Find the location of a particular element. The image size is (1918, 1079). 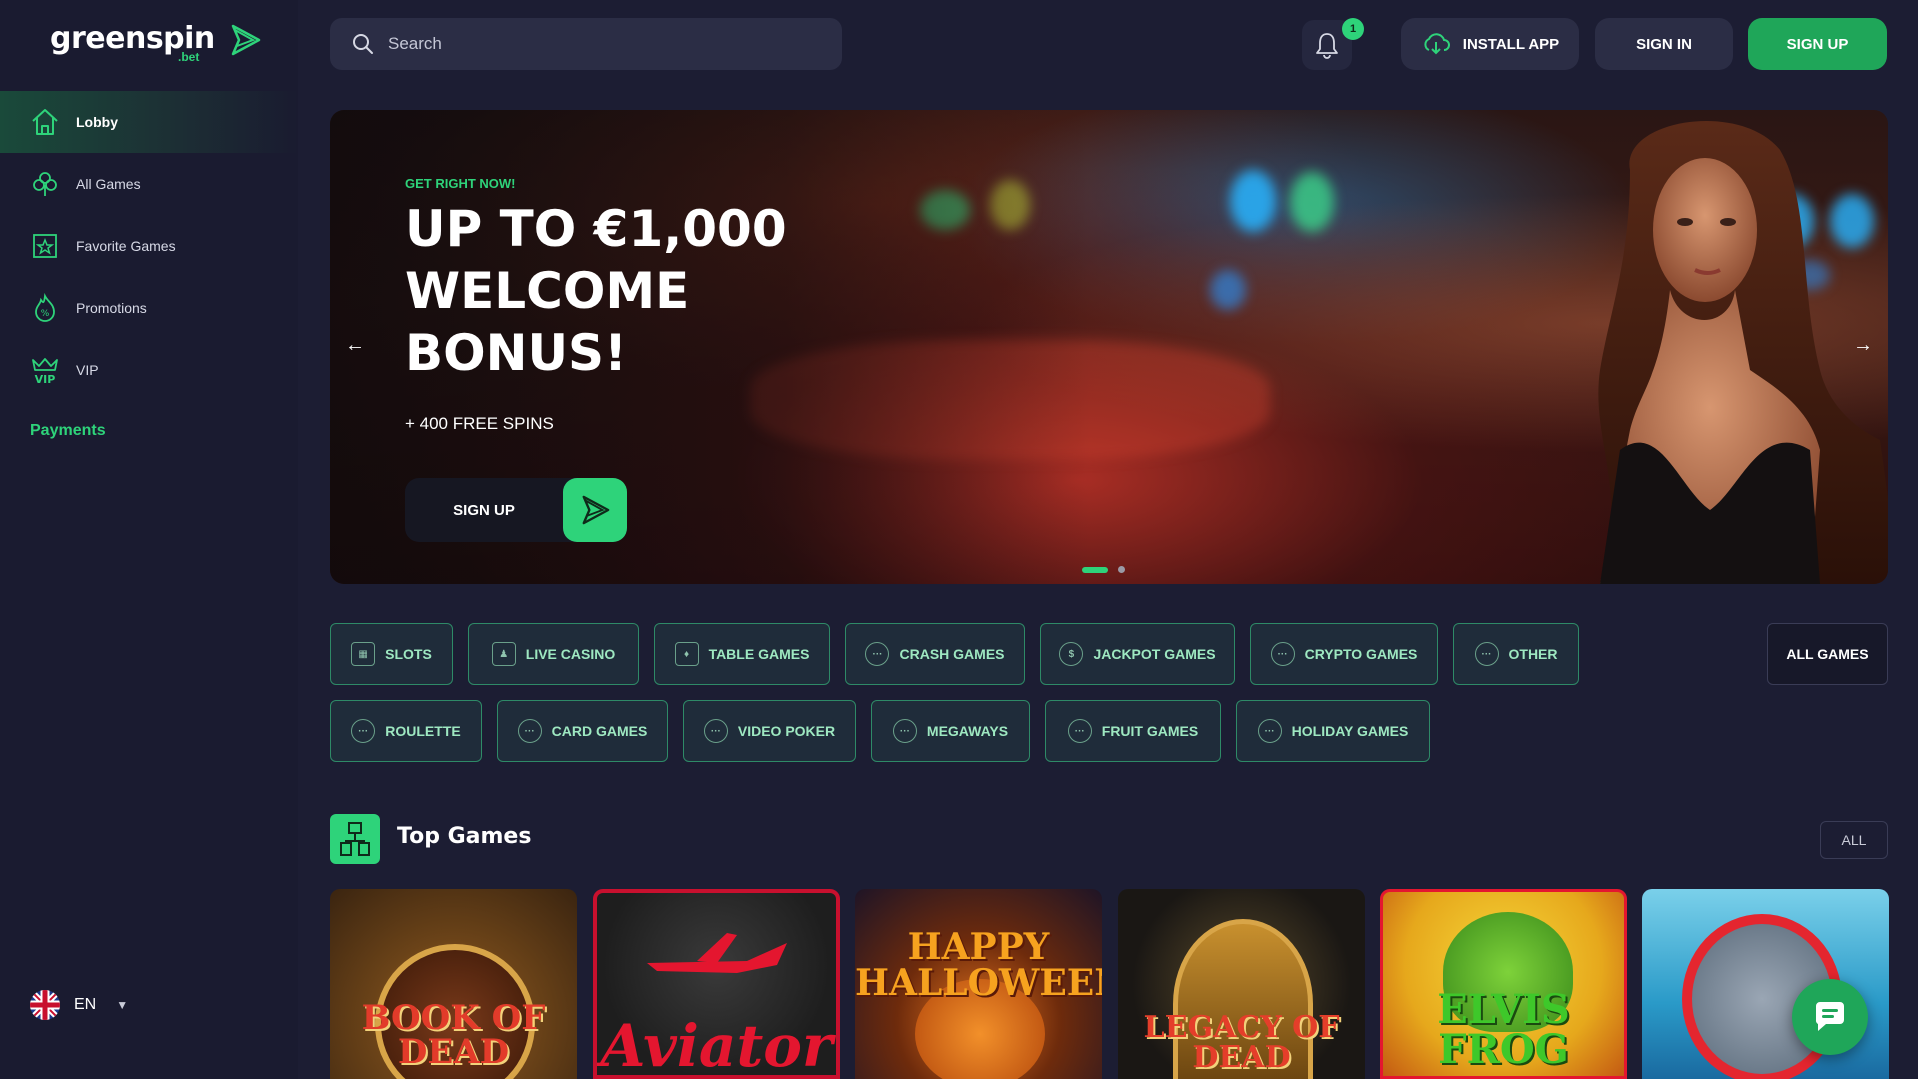

banner-prev-arrow: ← is located at coordinates (355, 345).